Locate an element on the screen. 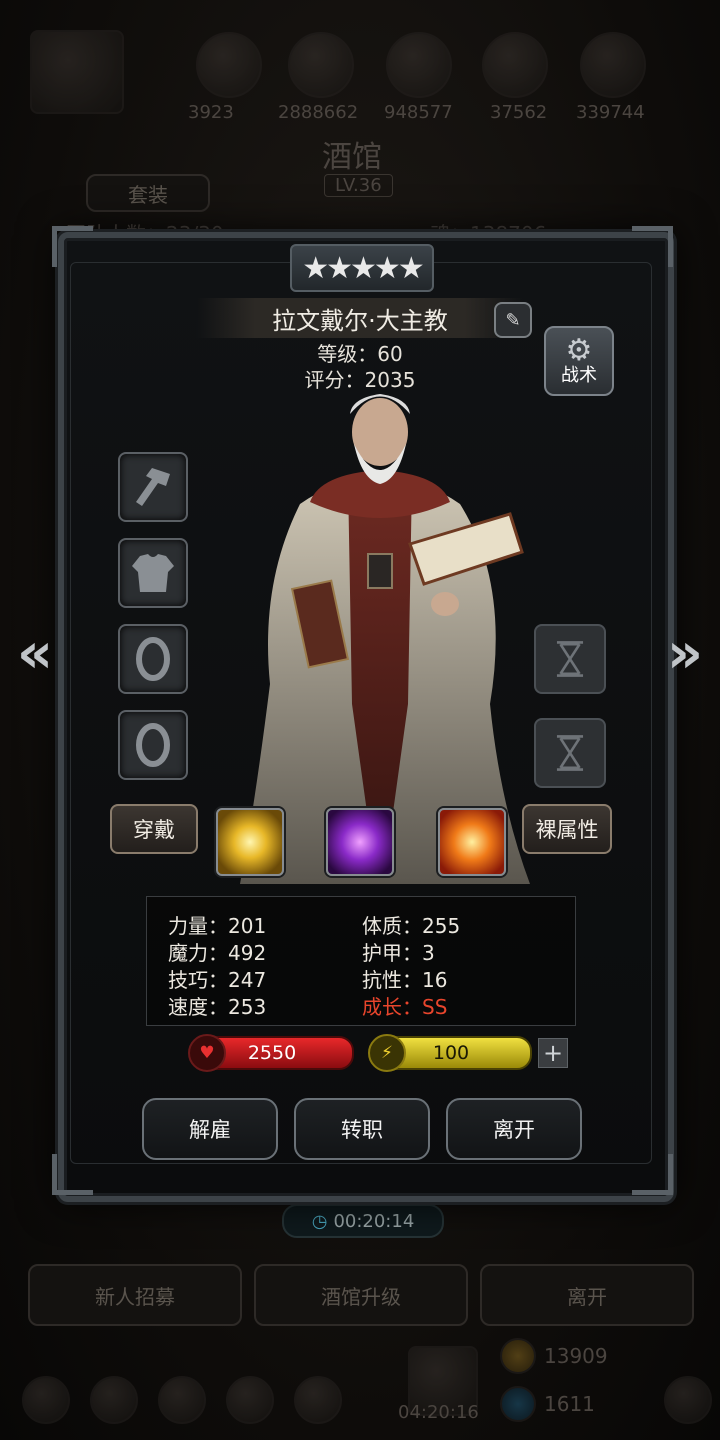  gem-icon is located at coordinates (518, 1404).